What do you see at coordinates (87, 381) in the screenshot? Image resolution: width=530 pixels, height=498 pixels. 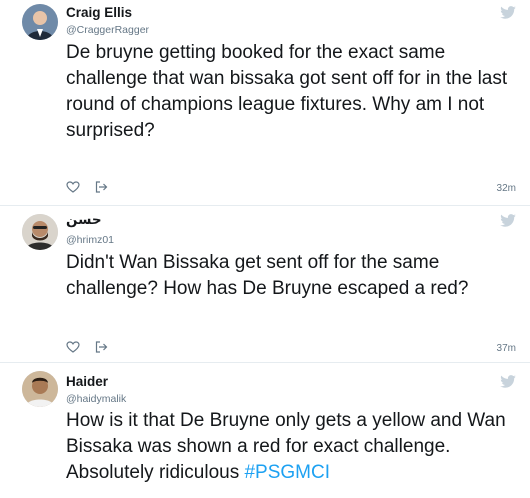 I see `display-name: Haider` at bounding box center [87, 381].